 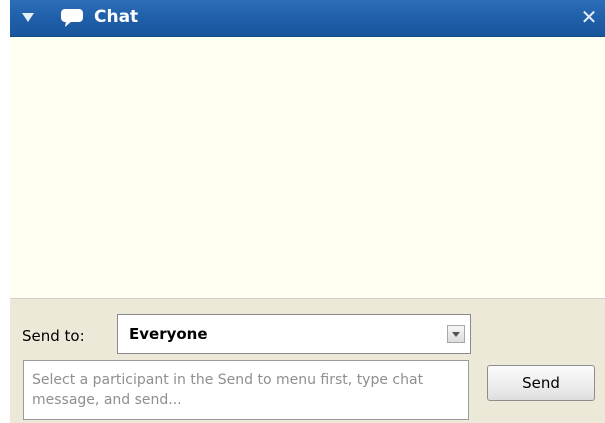 What do you see at coordinates (72, 18) in the screenshot?
I see `chat-bubble-icon` at bounding box center [72, 18].